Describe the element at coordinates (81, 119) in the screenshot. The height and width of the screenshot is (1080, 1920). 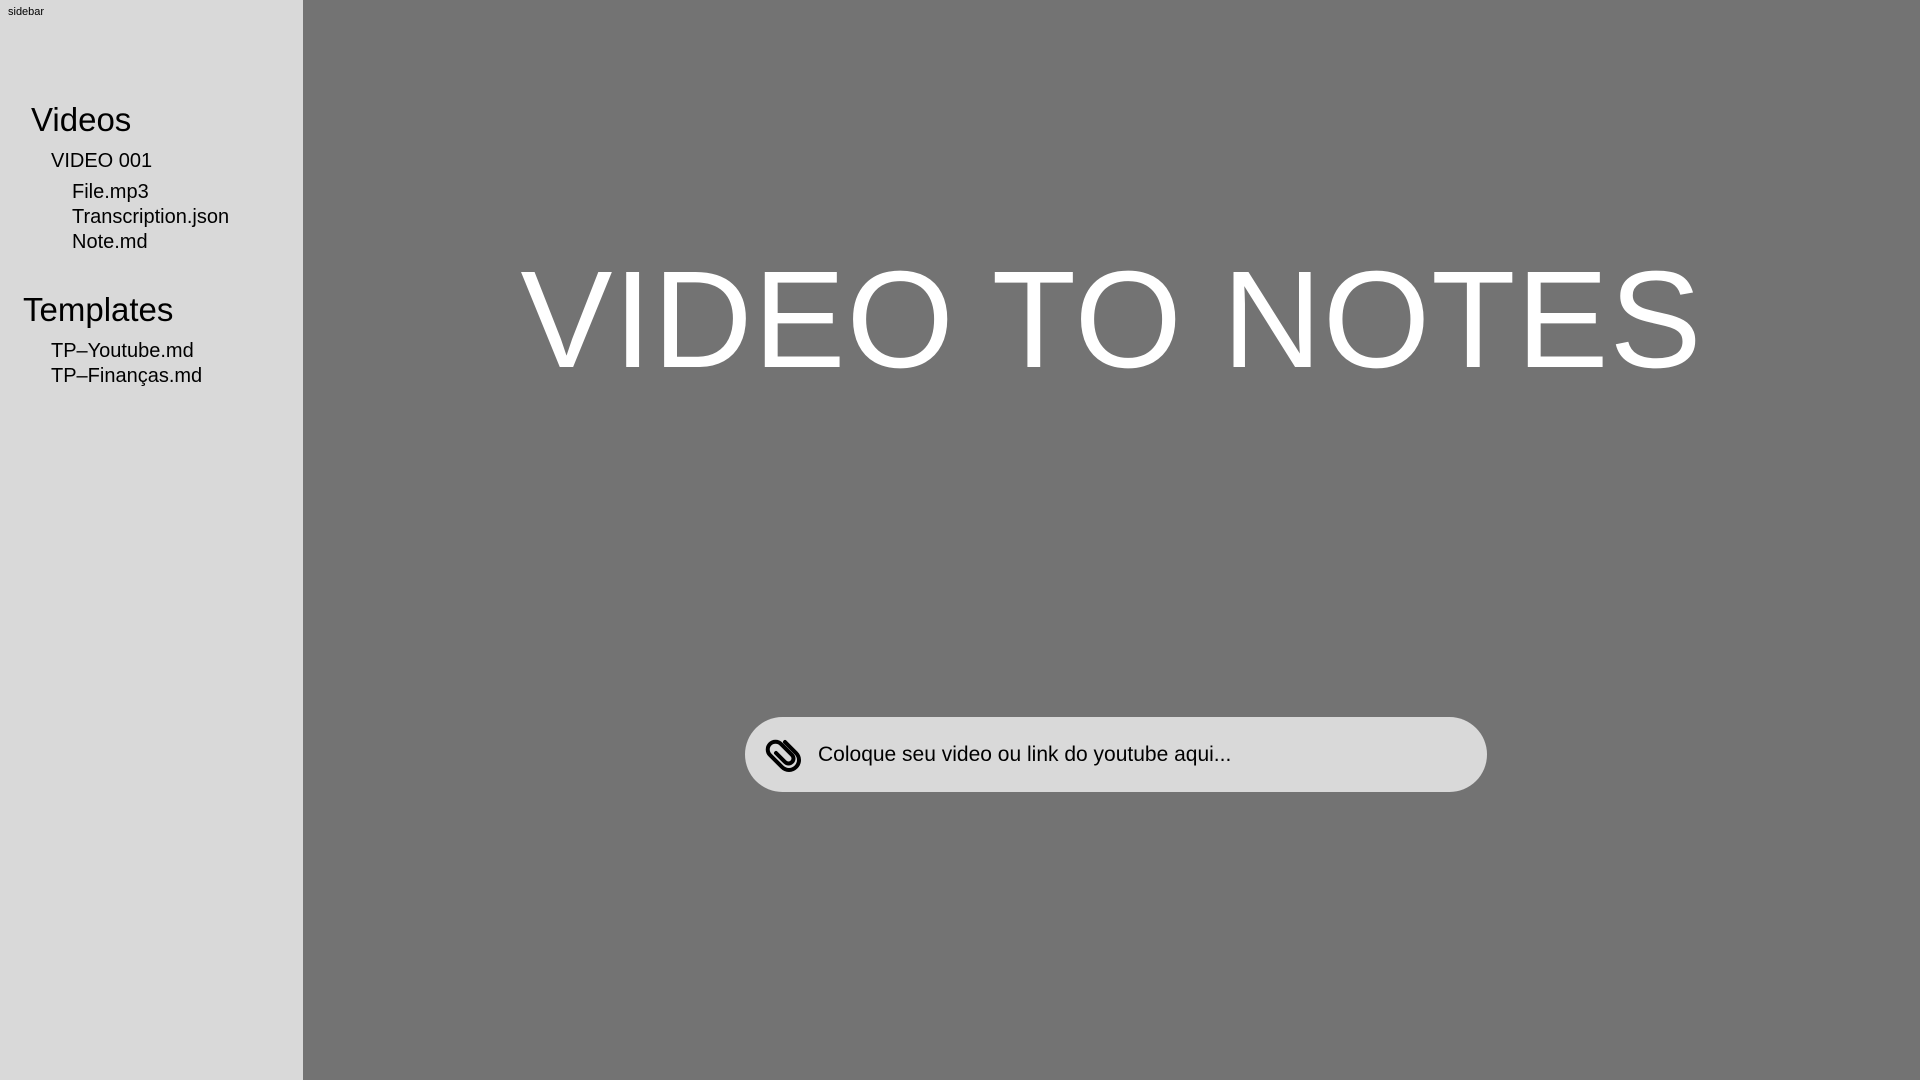
I see `videos-section-title: Videos` at that location.